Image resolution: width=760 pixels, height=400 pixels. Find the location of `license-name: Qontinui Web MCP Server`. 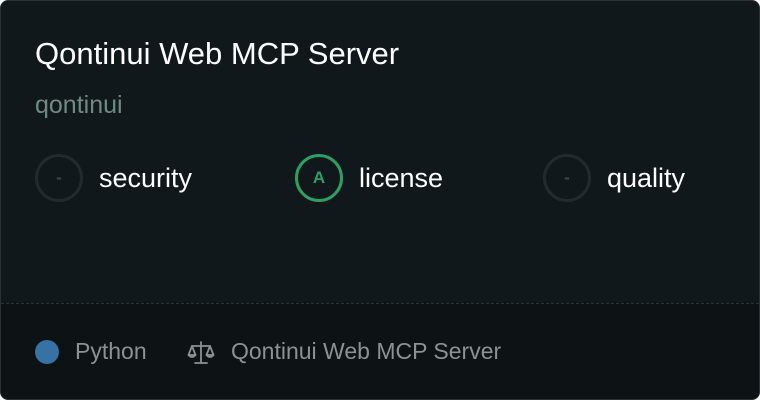

license-name: Qontinui Web MCP Server is located at coordinates (366, 351).